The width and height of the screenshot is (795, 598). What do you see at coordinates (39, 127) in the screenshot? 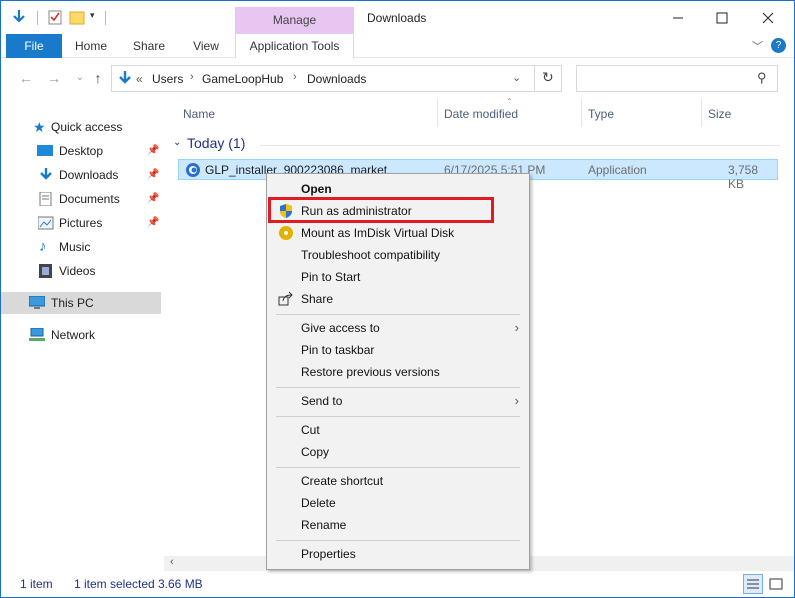
I see `star-icon: ★` at bounding box center [39, 127].